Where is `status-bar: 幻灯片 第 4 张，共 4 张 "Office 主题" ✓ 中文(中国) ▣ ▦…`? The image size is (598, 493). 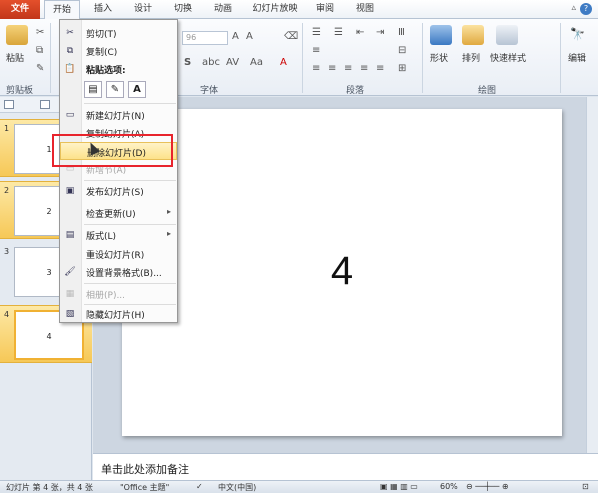
status-bar: 幻灯片 第 4 张，共 4 张 "Office 主题" ✓ 中文(中国) ▣ ▦… is located at coordinates (299, 486).